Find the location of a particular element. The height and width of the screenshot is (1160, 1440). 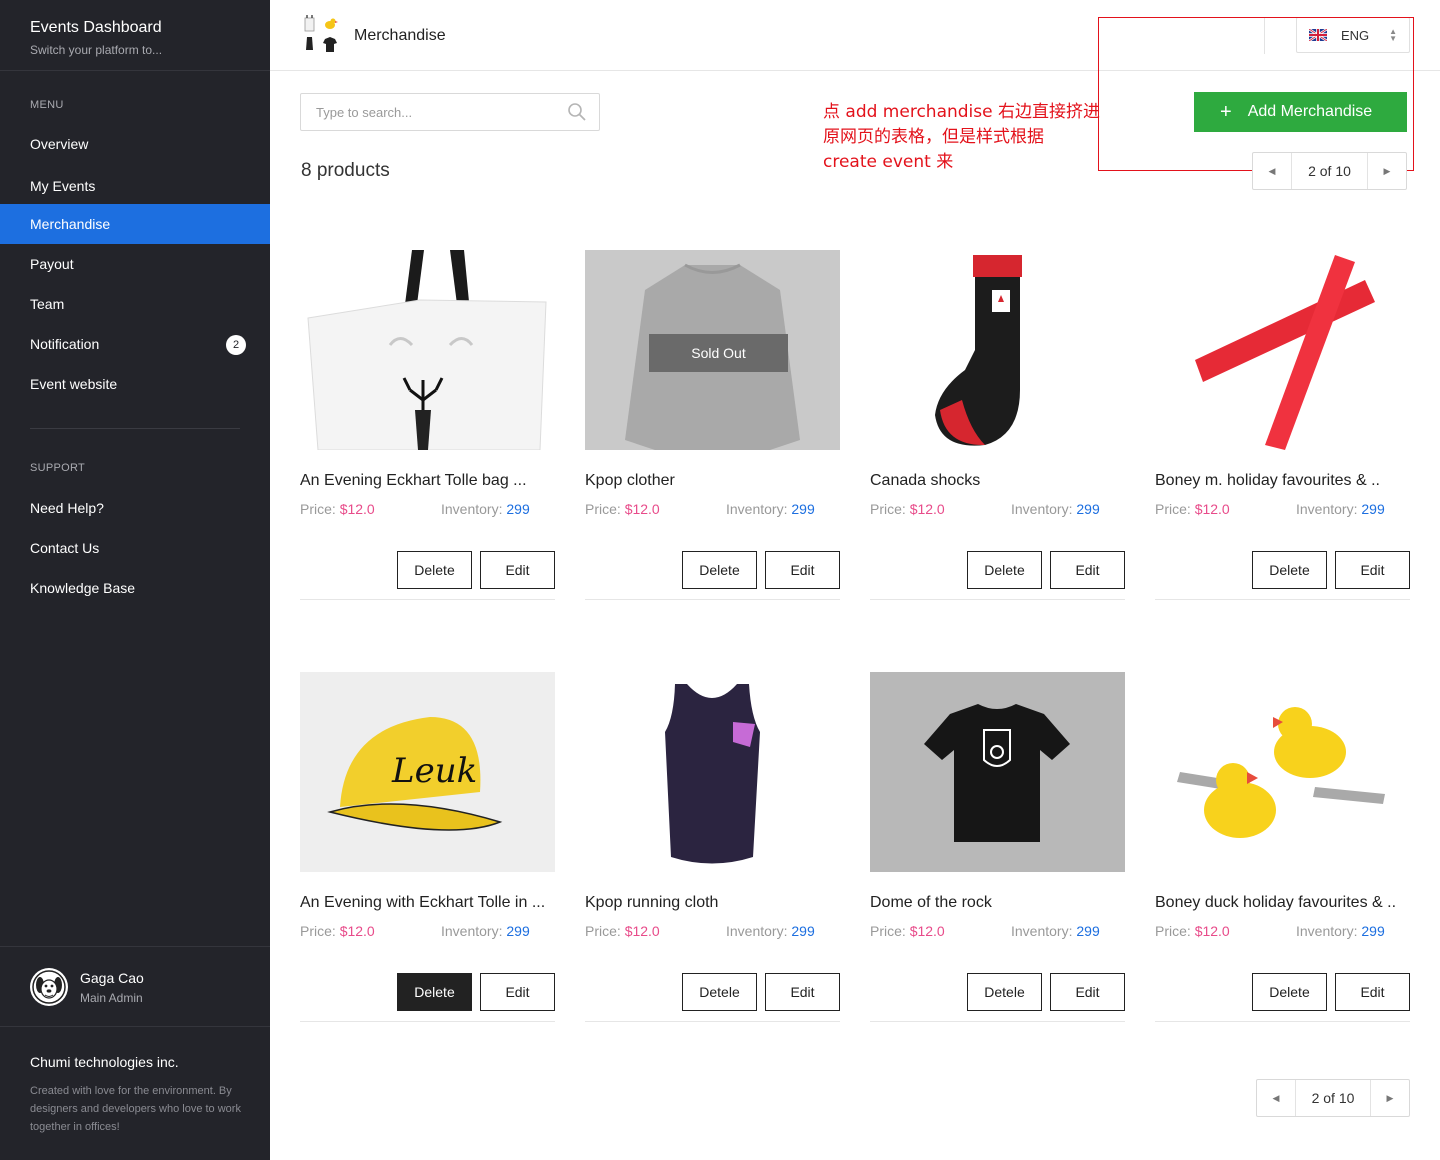

tote-bag-image is located at coordinates (427, 350).